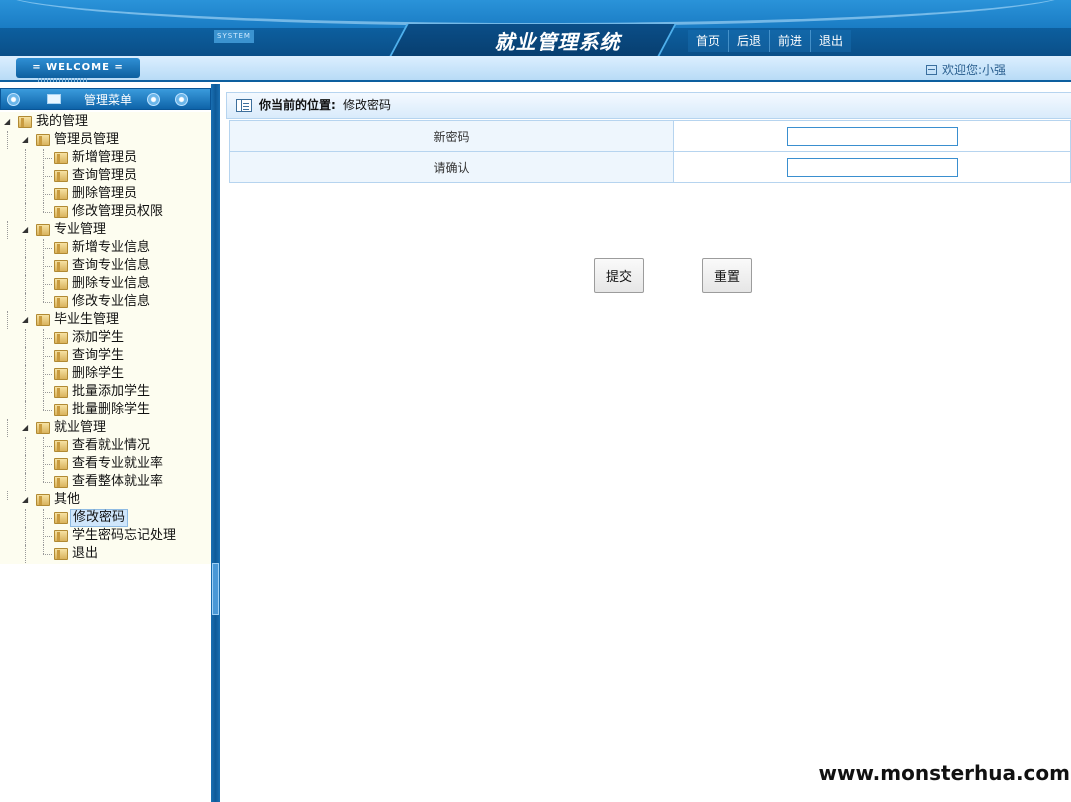  What do you see at coordinates (451, 136) in the screenshot?
I see `new-password-label: 新密码` at bounding box center [451, 136].